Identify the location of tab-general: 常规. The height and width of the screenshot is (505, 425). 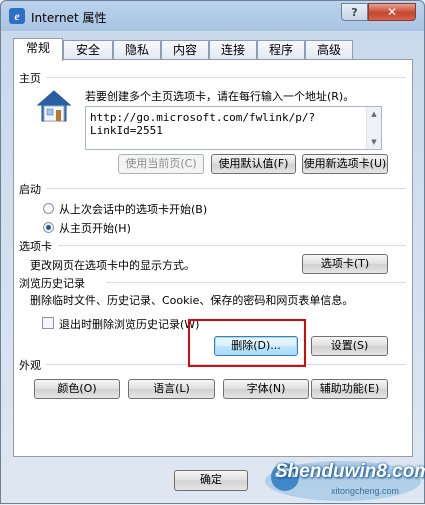
(38, 49).